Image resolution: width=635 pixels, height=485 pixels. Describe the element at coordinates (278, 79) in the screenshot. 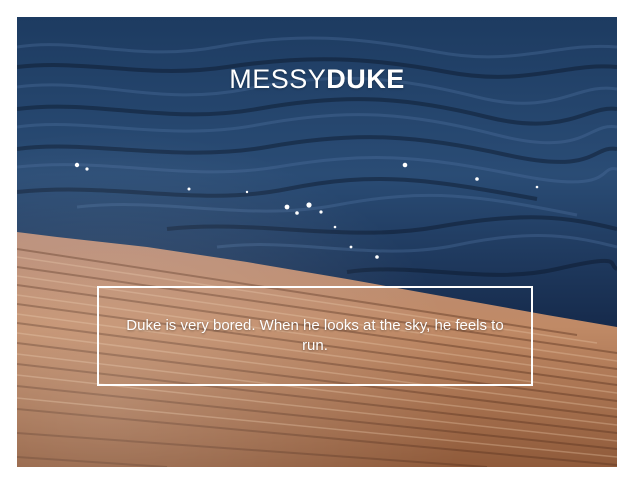

I see `brand-logo-light: MESSY` at that location.